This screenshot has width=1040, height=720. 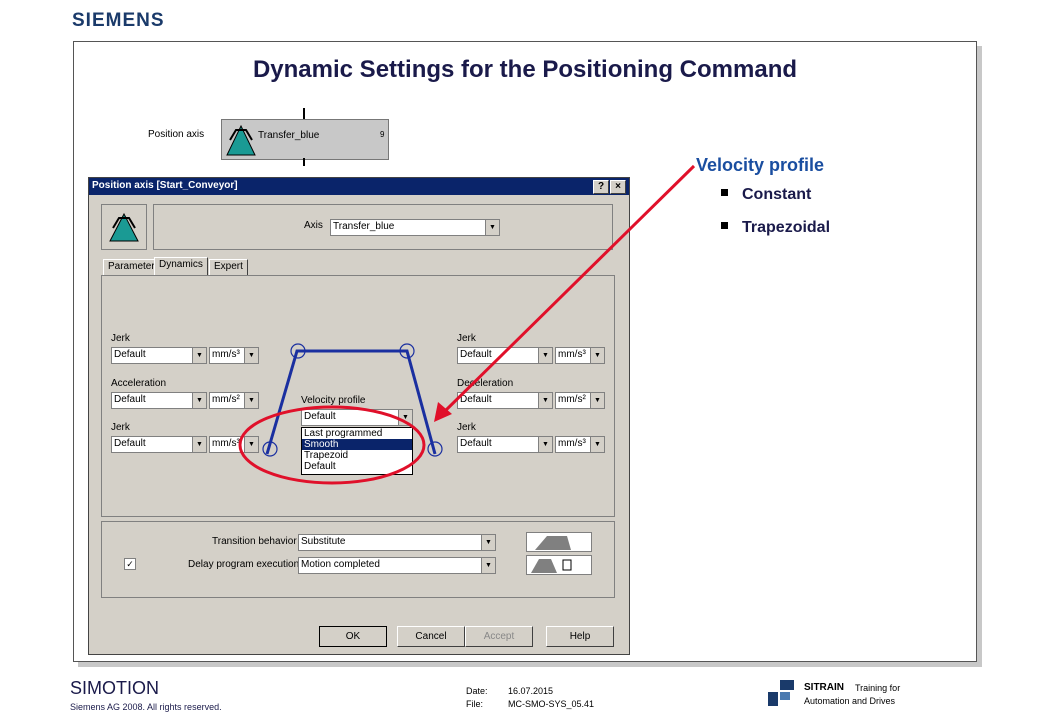 What do you see at coordinates (114, 688) in the screenshot?
I see `footer-product: SIMOTION` at bounding box center [114, 688].